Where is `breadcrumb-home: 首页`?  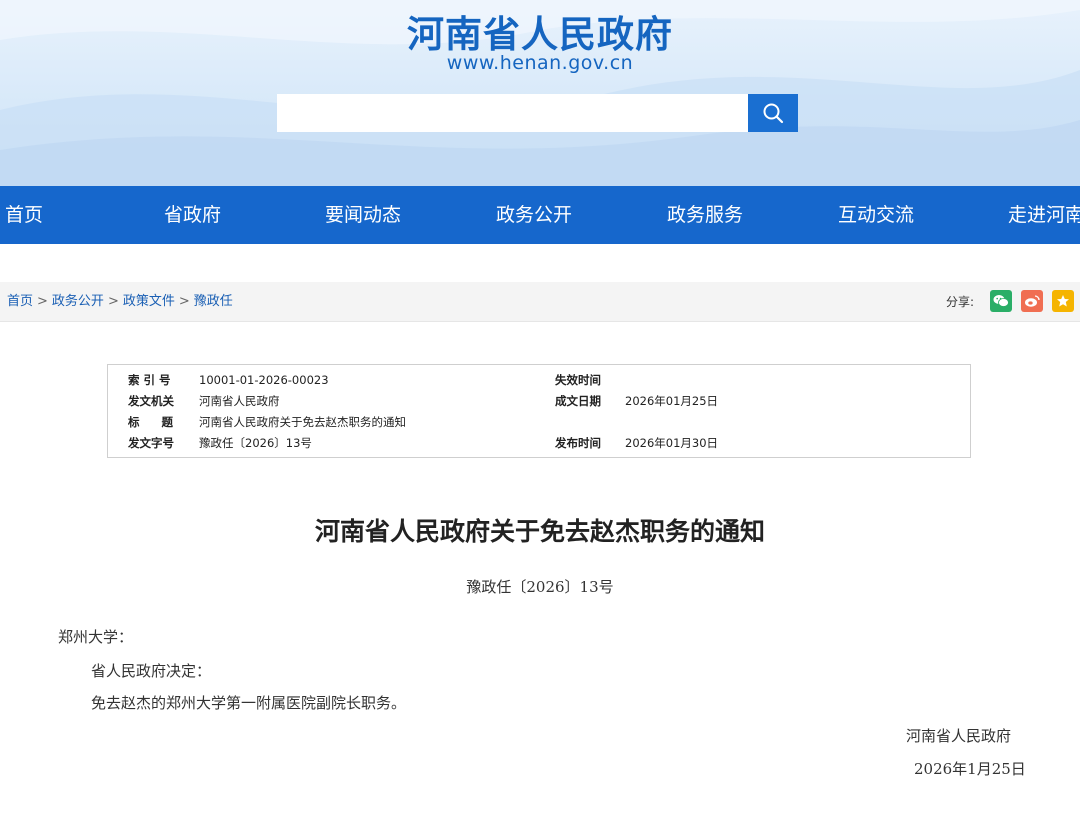
breadcrumb-home: 首页 is located at coordinates (20, 301).